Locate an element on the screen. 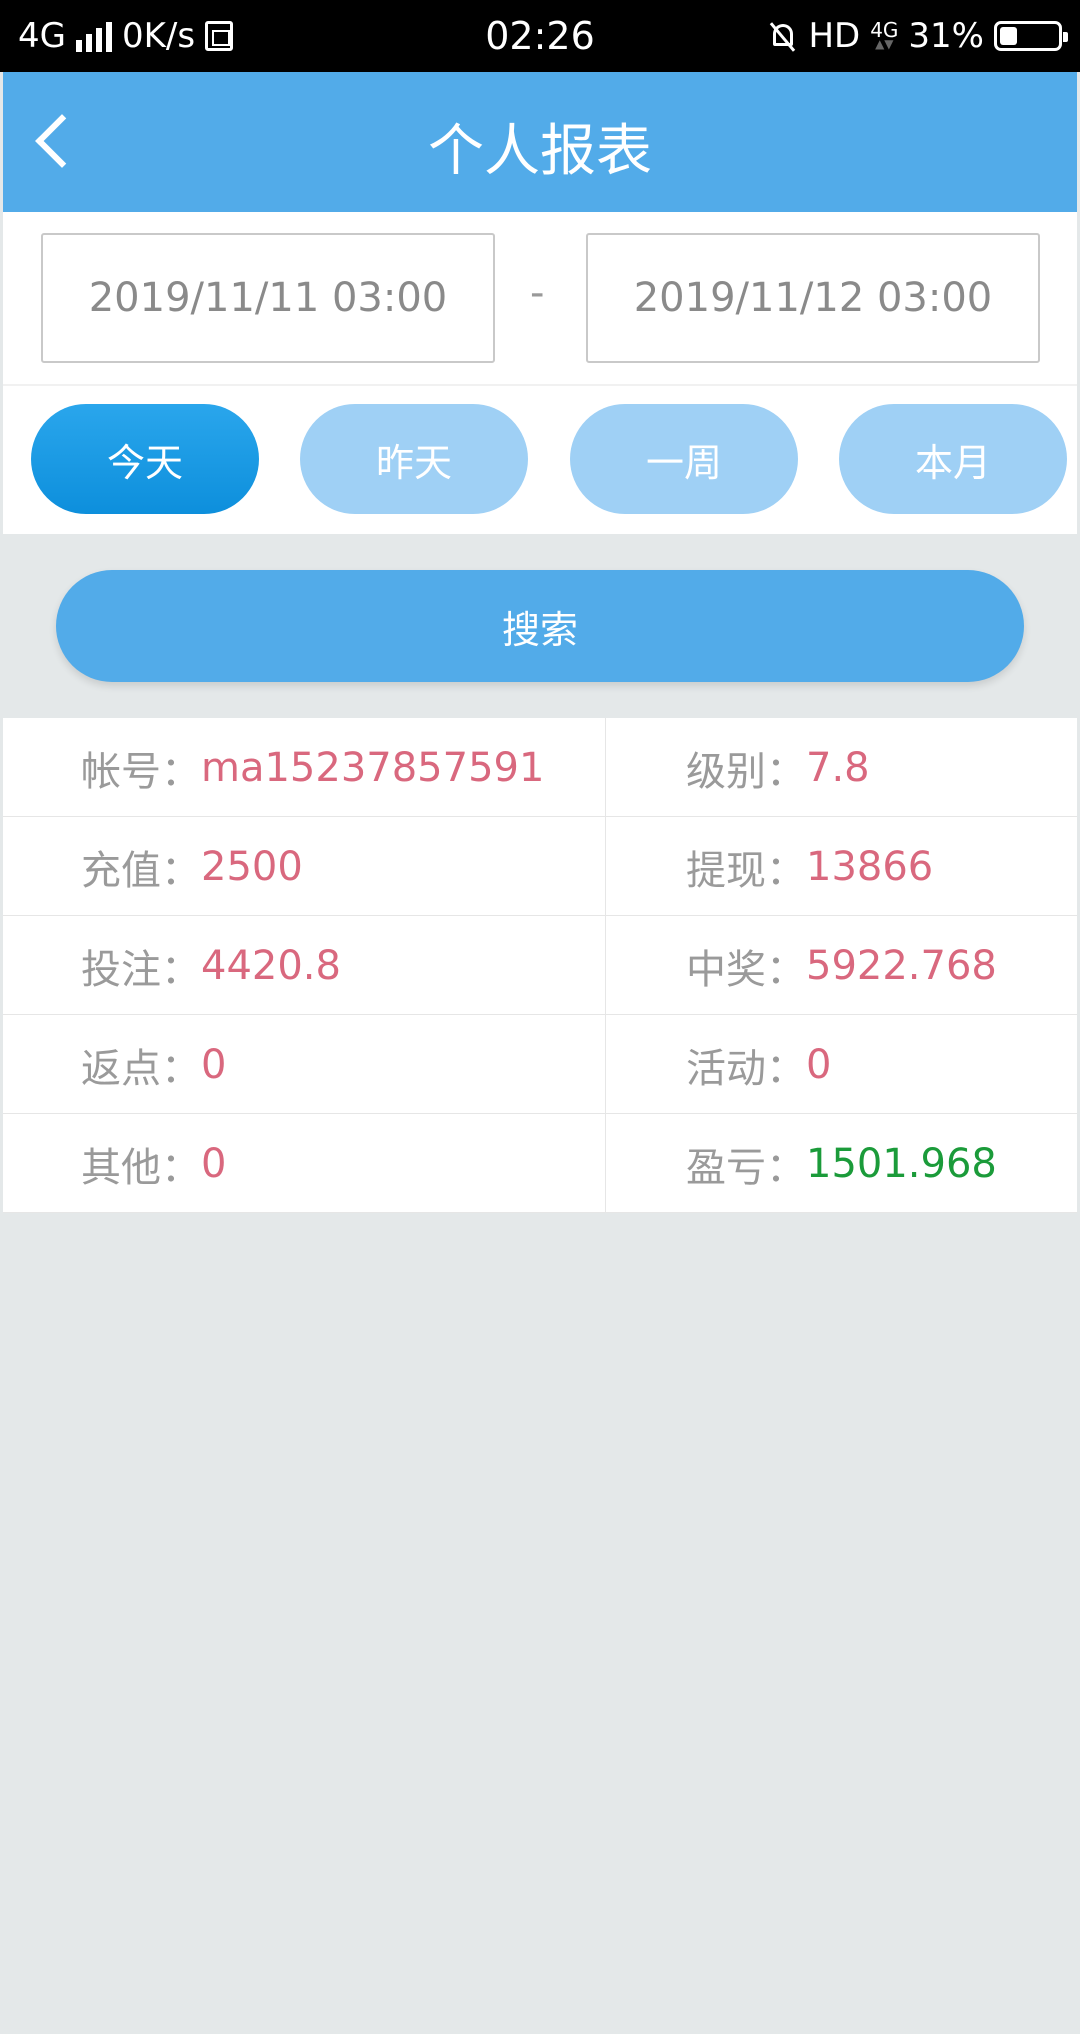 This screenshot has width=1080, height=2034. hd-indicator: HD is located at coordinates (834, 36).